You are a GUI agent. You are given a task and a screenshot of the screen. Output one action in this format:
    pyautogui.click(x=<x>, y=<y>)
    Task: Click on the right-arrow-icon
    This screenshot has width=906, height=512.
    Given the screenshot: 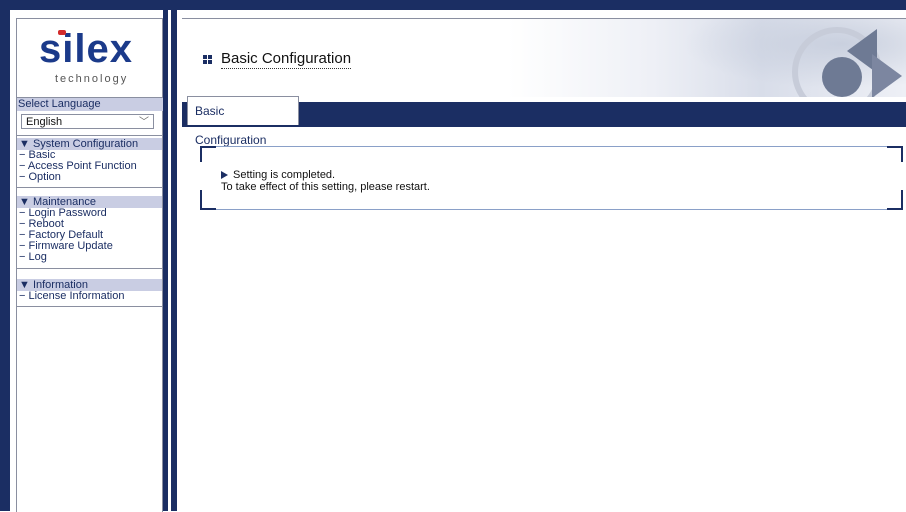 What is the action you would take?
    pyautogui.click(x=887, y=75)
    